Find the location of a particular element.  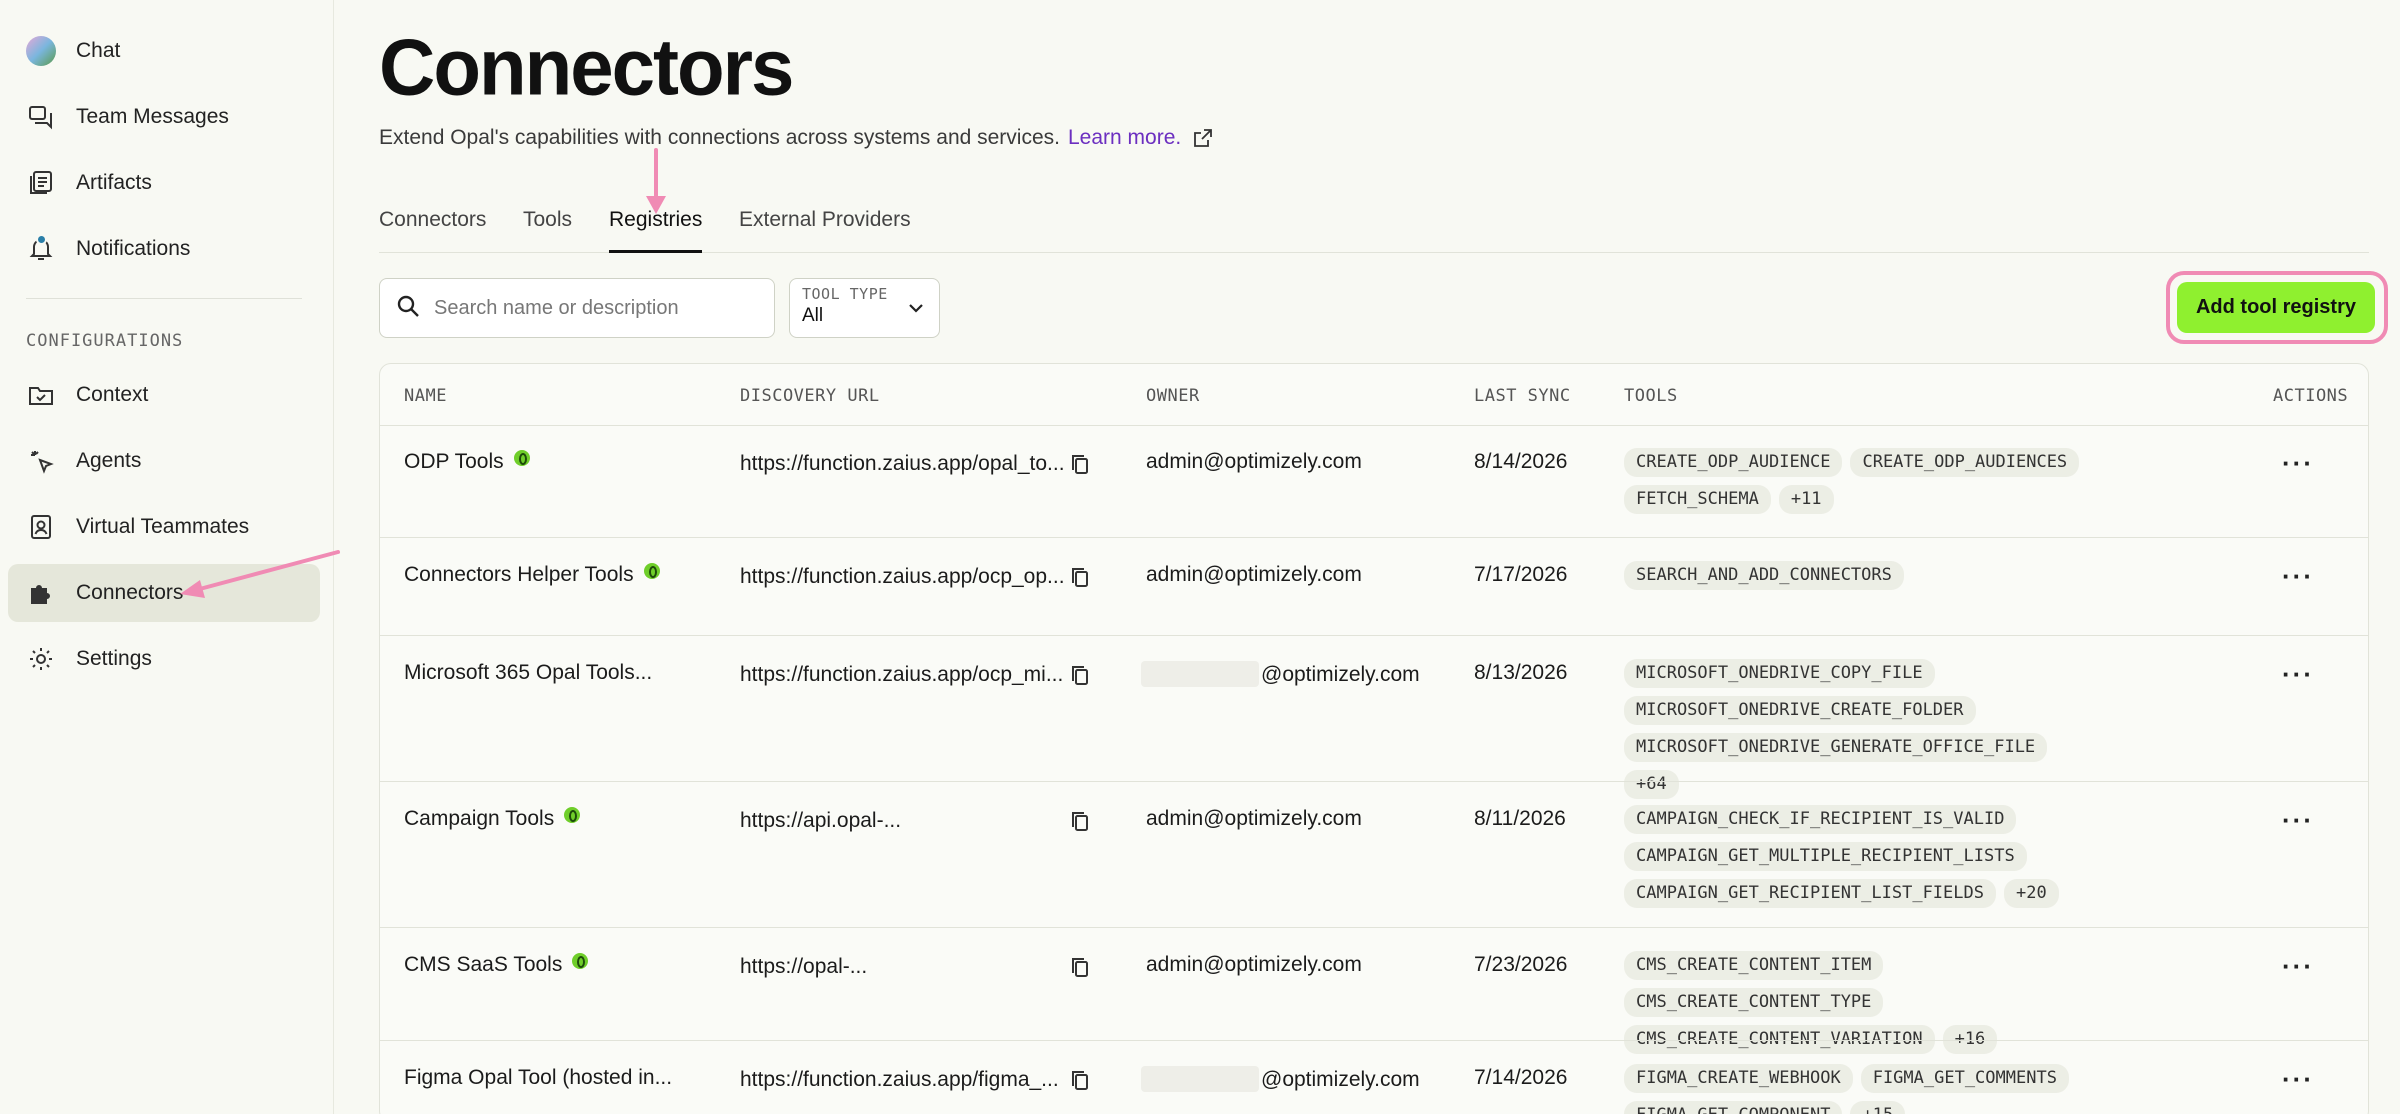

last-sync: 7/23/2026 is located at coordinates (1521, 964).